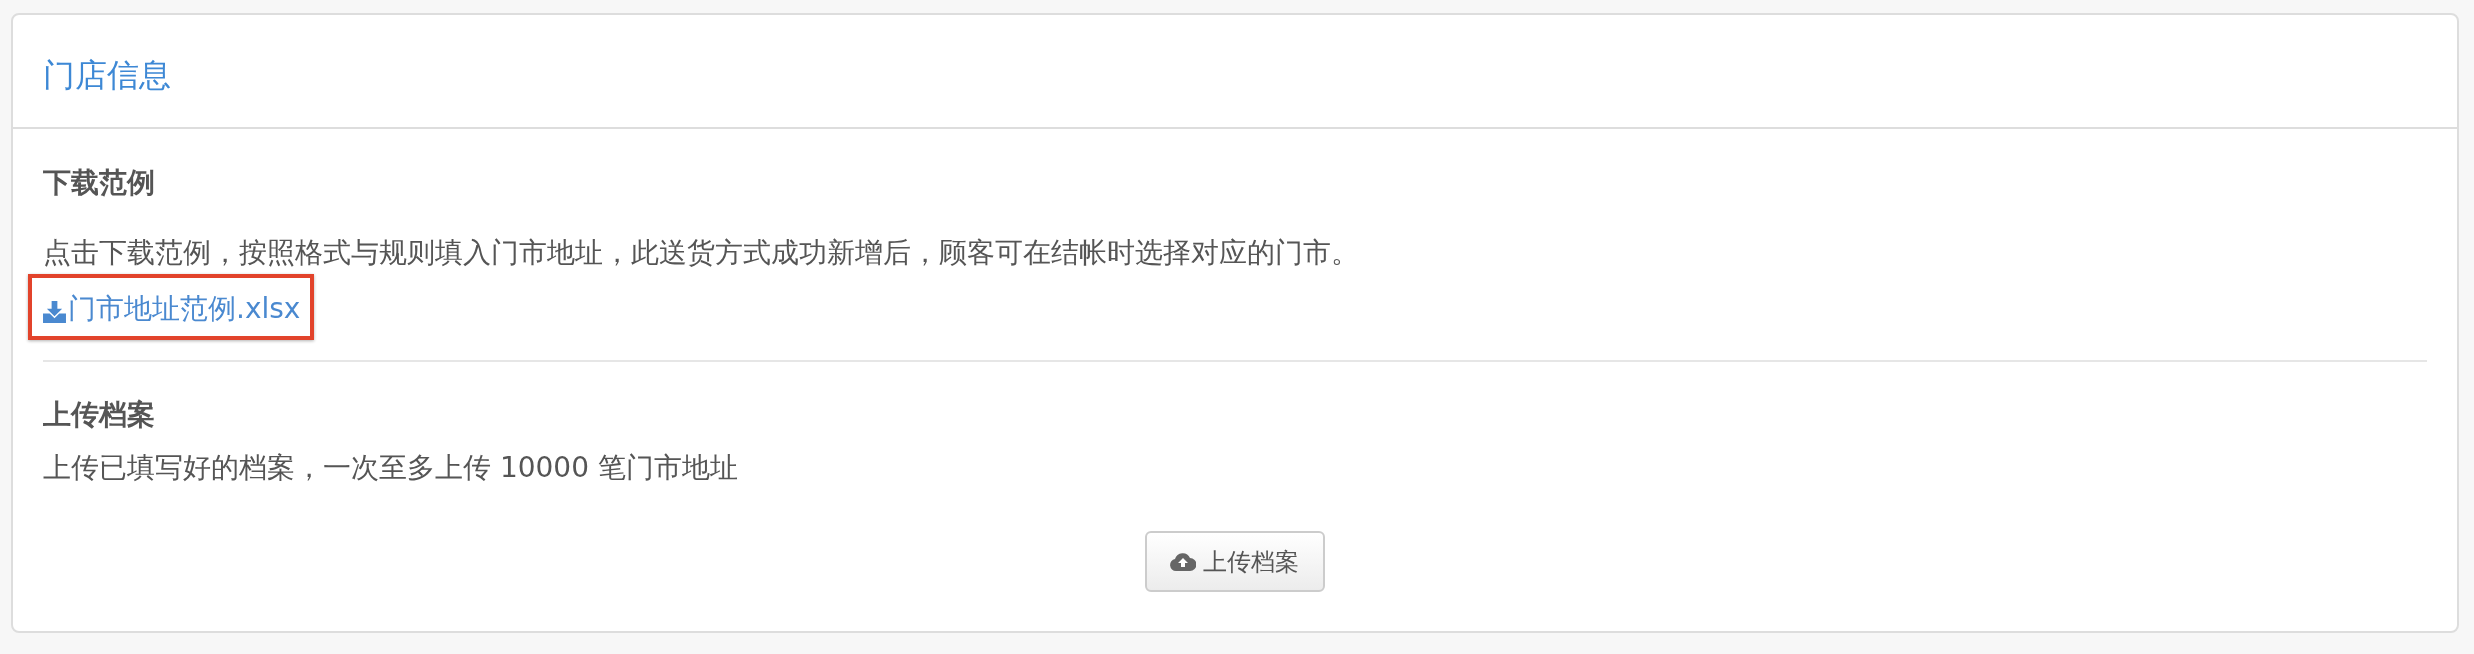 This screenshot has height=654, width=2474. I want to click on panel-title: 门店信息, so click(107, 75).